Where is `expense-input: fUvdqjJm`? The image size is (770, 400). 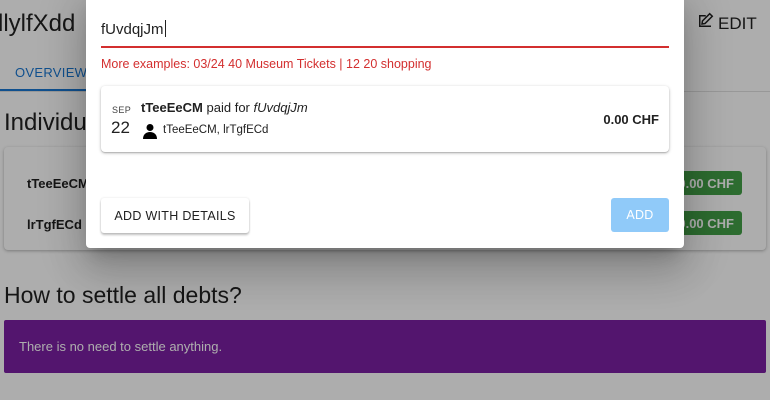 expense-input: fUvdqjJm is located at coordinates (385, 31).